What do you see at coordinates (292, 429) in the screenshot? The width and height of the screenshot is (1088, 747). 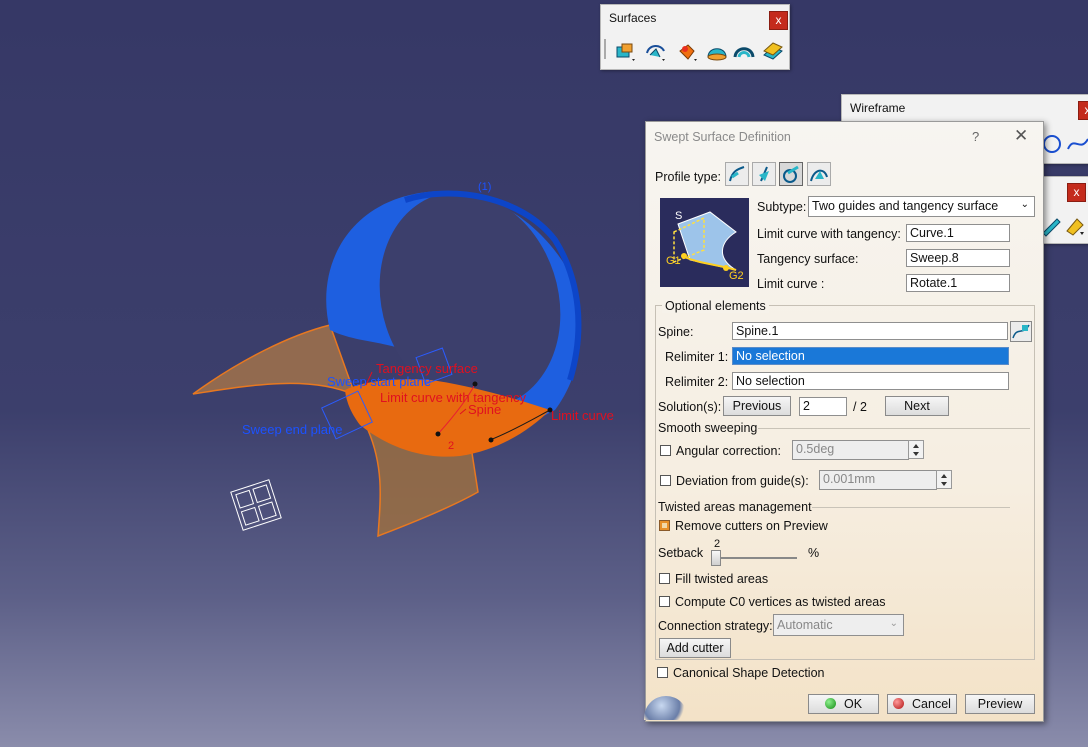 I see `label-sweep-end-plane: Sweep end plane` at bounding box center [292, 429].